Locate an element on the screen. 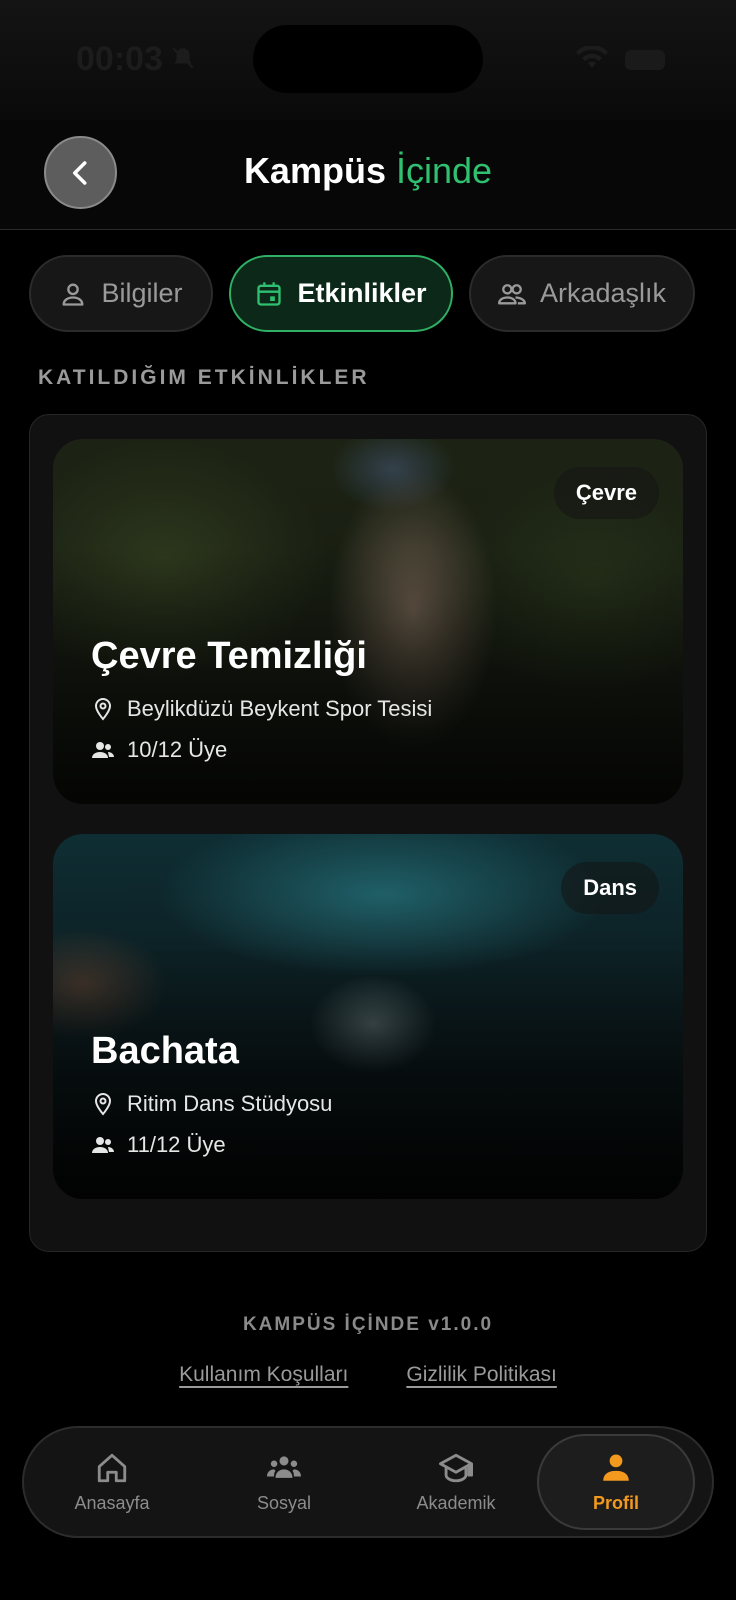 The image size is (736, 1600). tab-label: Etkinlikler is located at coordinates (362, 293).